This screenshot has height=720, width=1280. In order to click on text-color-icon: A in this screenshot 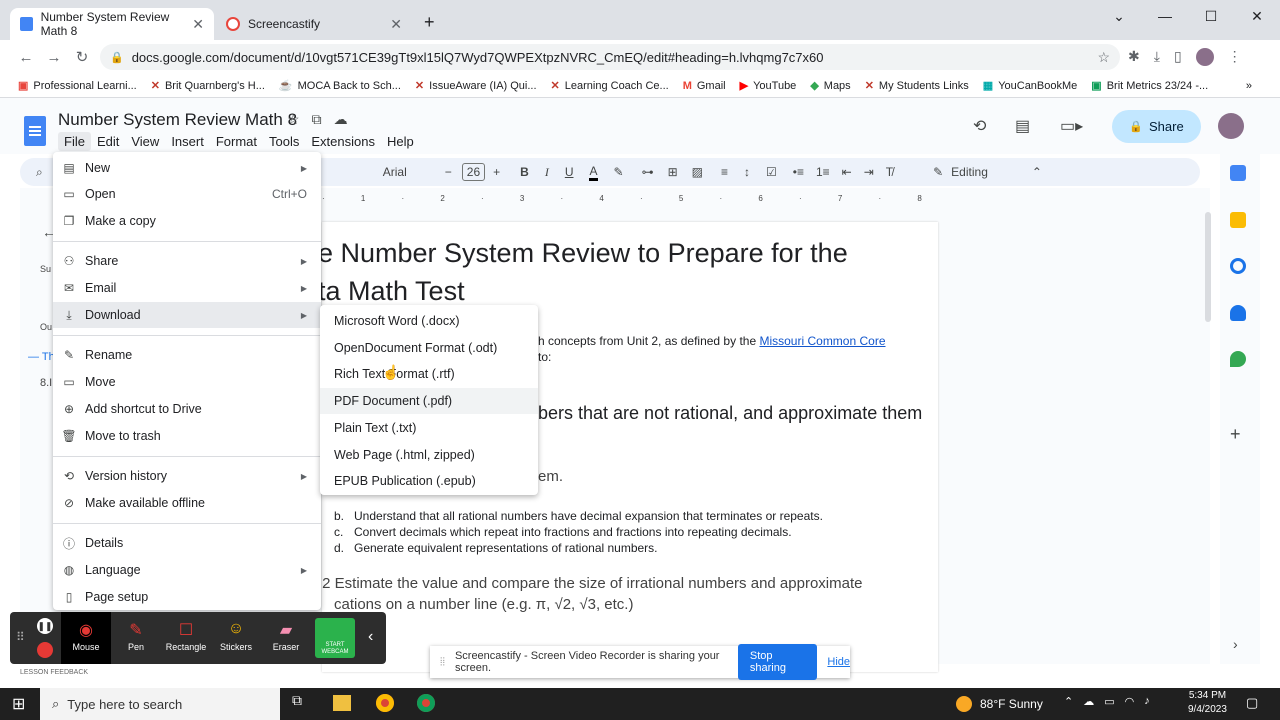, I will do `click(593, 172)`.